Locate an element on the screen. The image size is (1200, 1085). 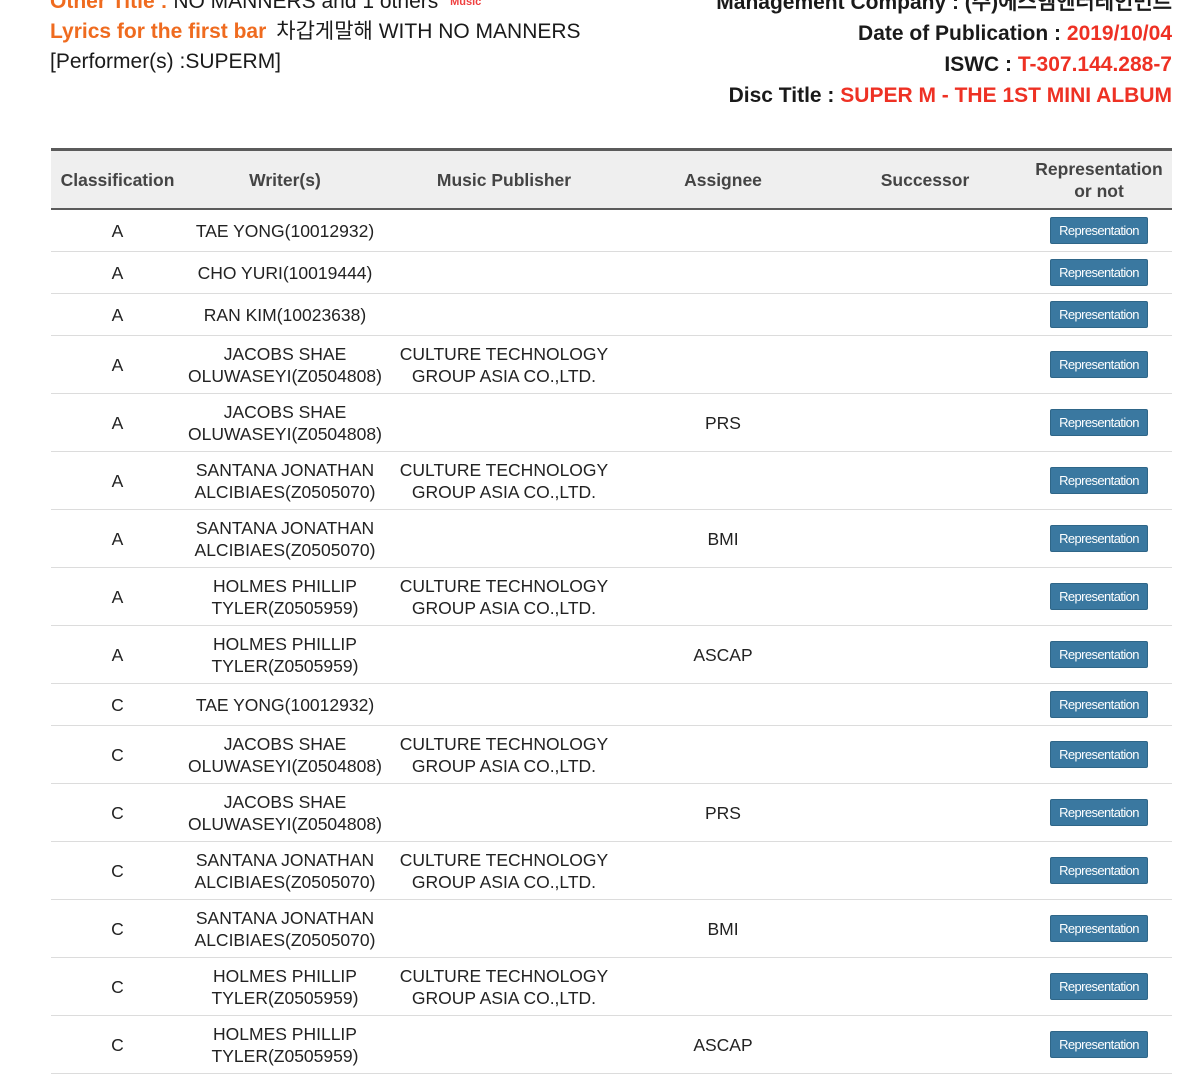
col-writers: Writer(s) is located at coordinates (285, 179).